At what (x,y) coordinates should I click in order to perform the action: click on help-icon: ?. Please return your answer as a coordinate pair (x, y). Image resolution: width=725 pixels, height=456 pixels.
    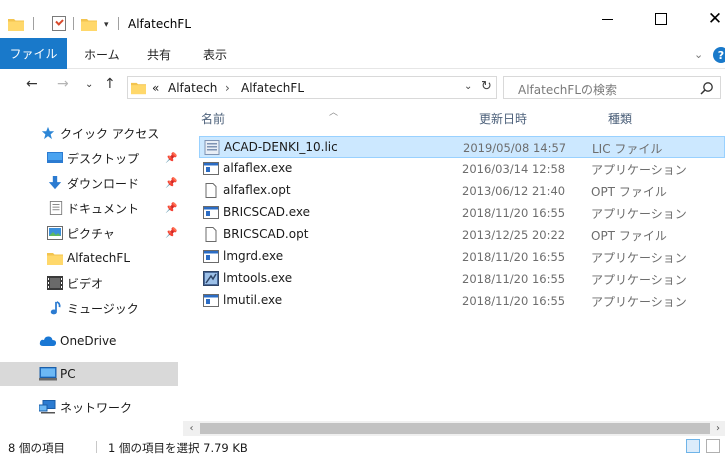
    Looking at the image, I should click on (719, 55).